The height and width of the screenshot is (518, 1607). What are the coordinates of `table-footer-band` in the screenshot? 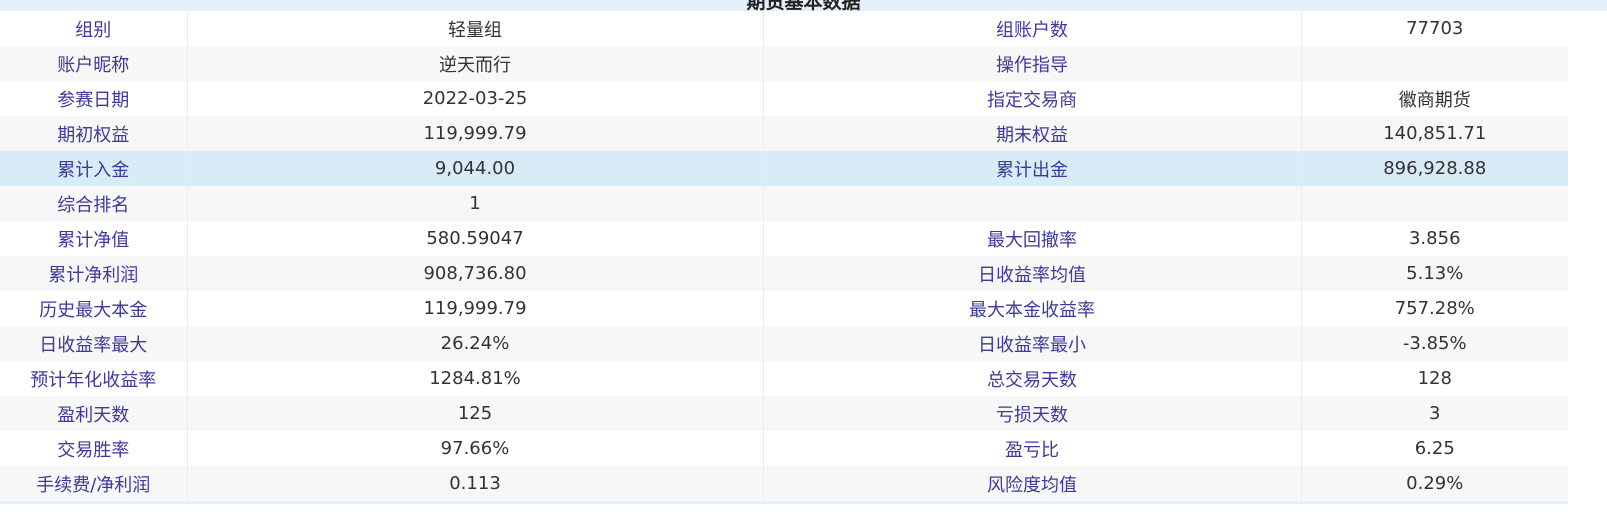 It's located at (784, 502).